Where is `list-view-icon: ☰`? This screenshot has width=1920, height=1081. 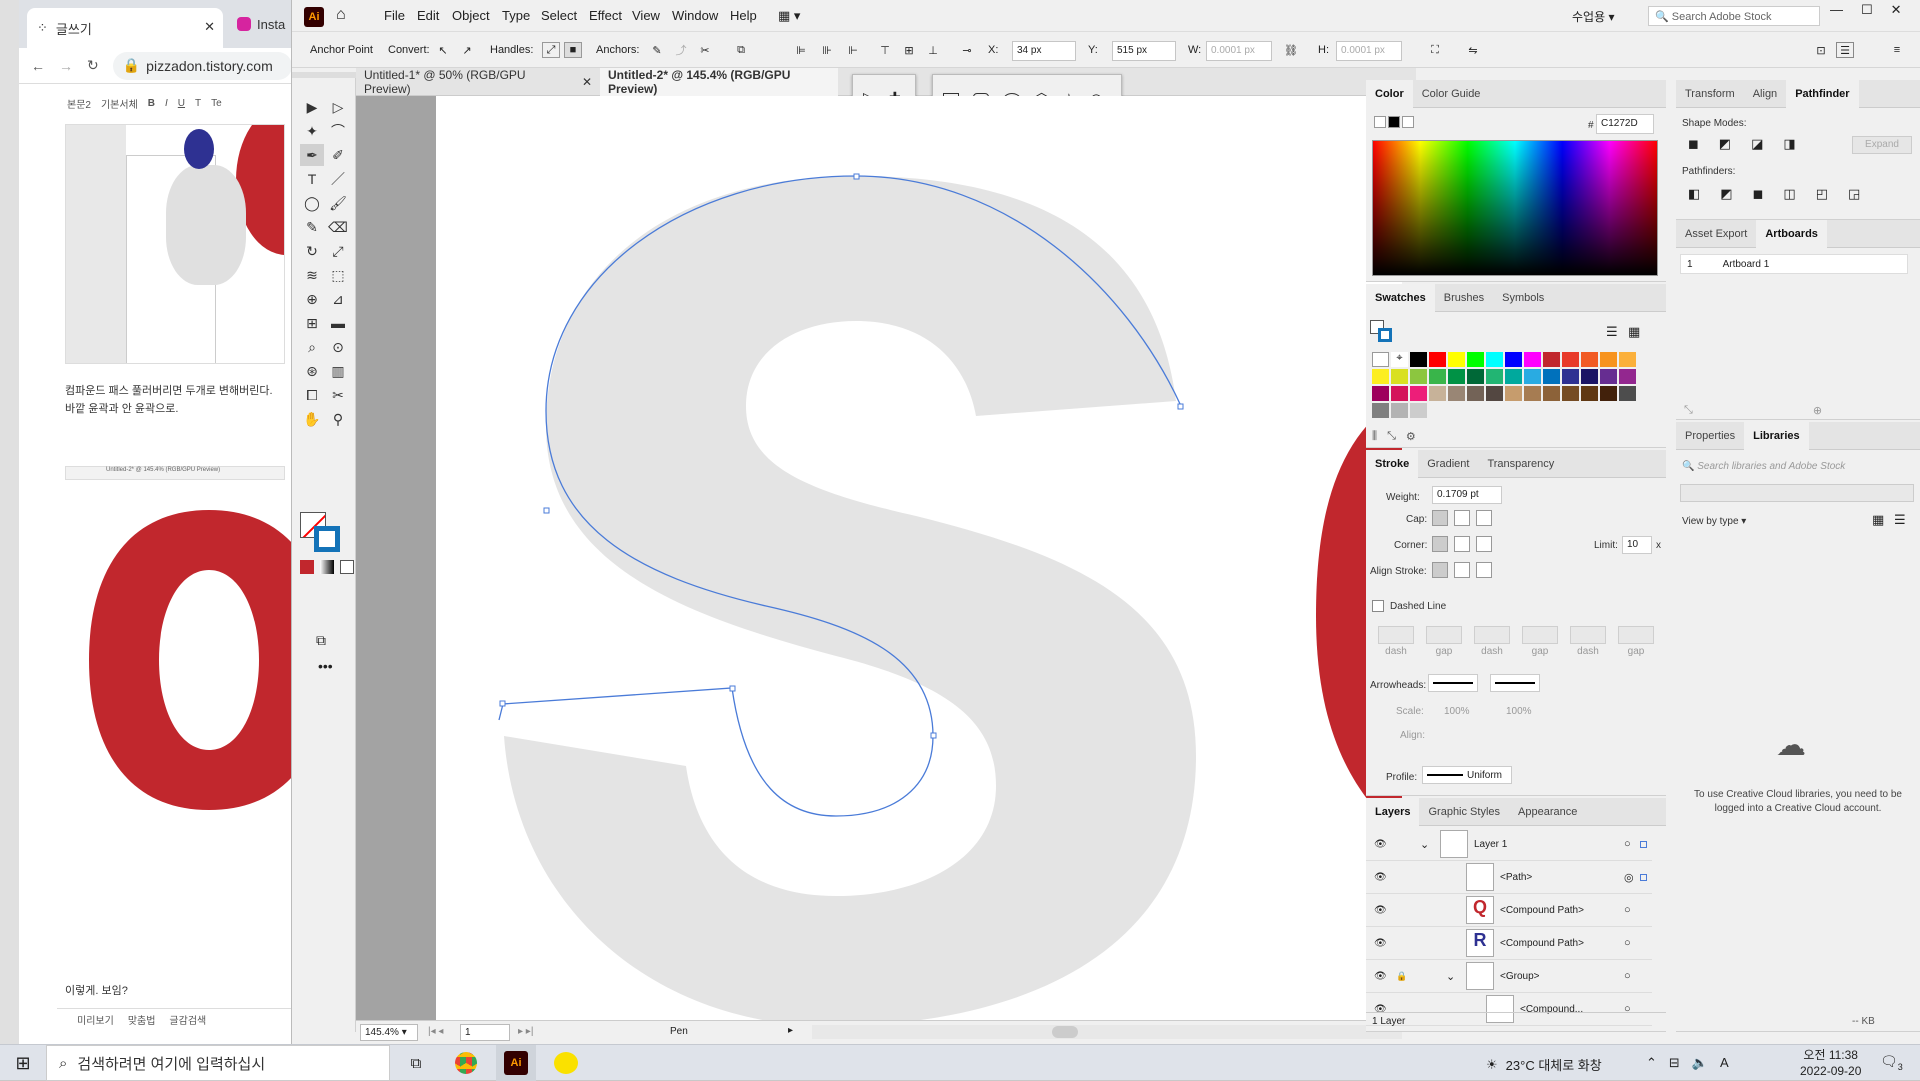
list-view-icon: ☰ is located at coordinates (1612, 332).